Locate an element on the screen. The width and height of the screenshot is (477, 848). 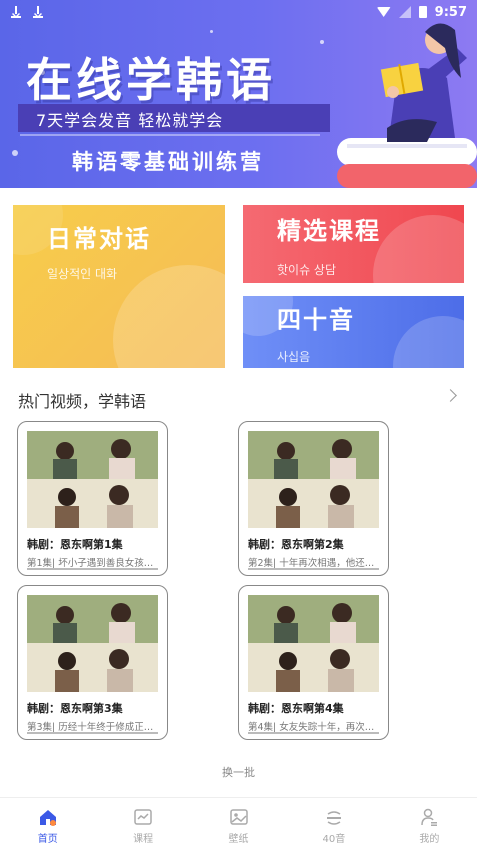
nav-item-course: 课程 is located at coordinates (142, 823).